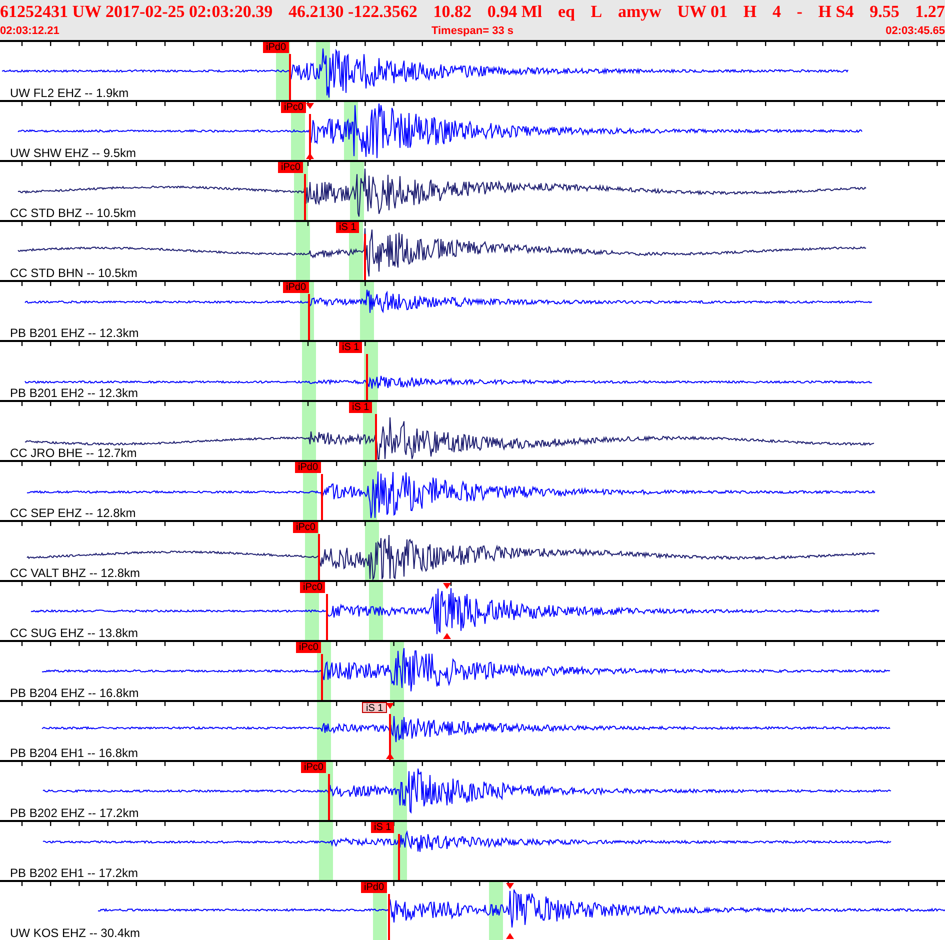 The width and height of the screenshot is (945, 940). I want to click on event-info: 61252431 UW 2017-02-25 02:03:20.39, so click(136, 11).